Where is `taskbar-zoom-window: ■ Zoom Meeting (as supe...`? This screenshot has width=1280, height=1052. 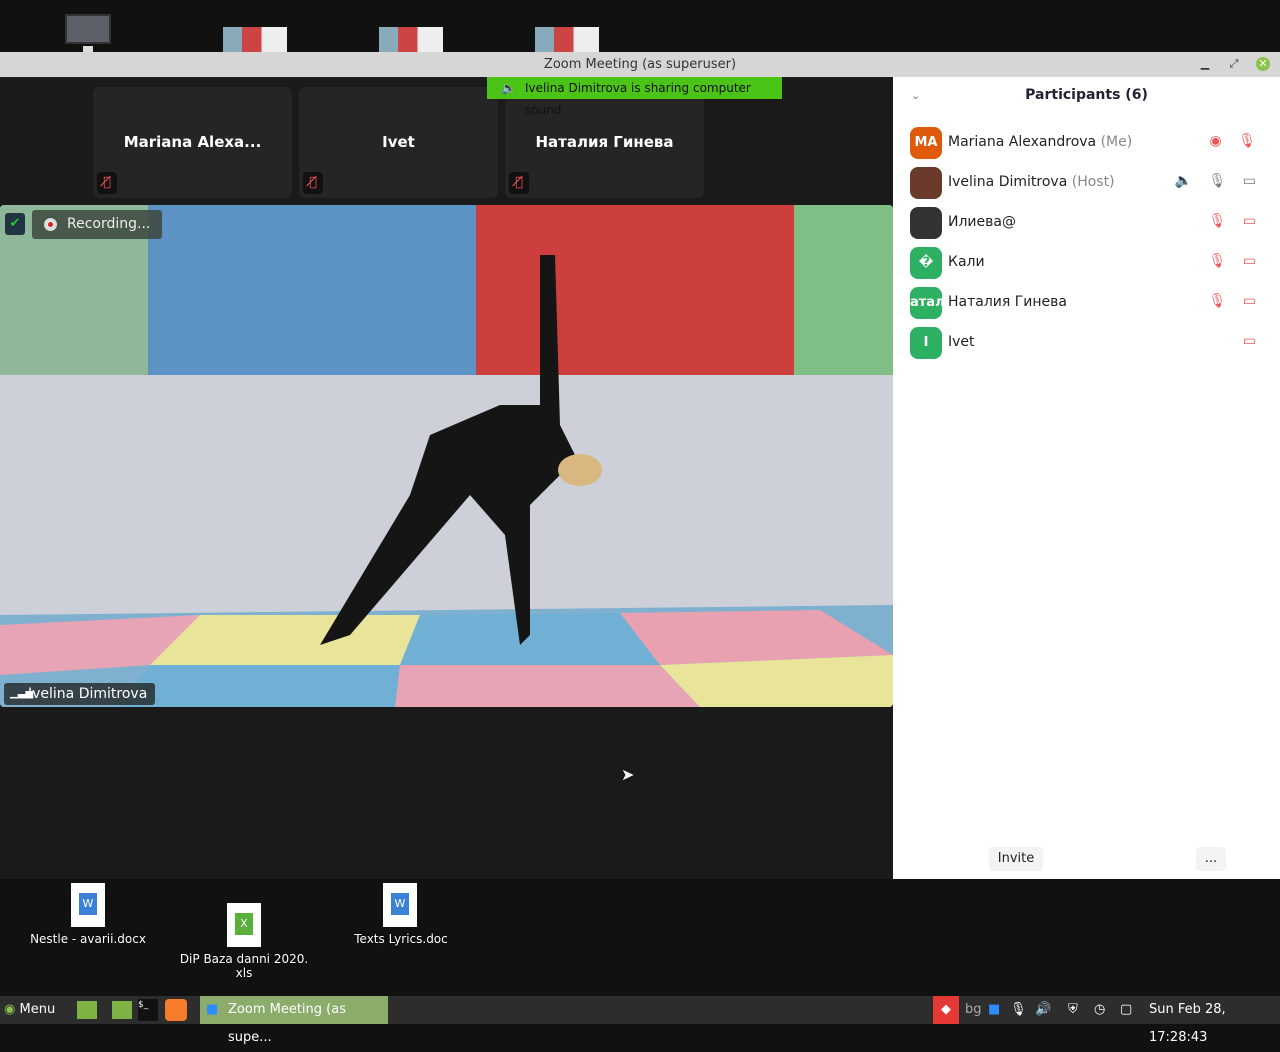
taskbar-zoom-window: ■ Zoom Meeting (as supe... is located at coordinates (294, 1020).